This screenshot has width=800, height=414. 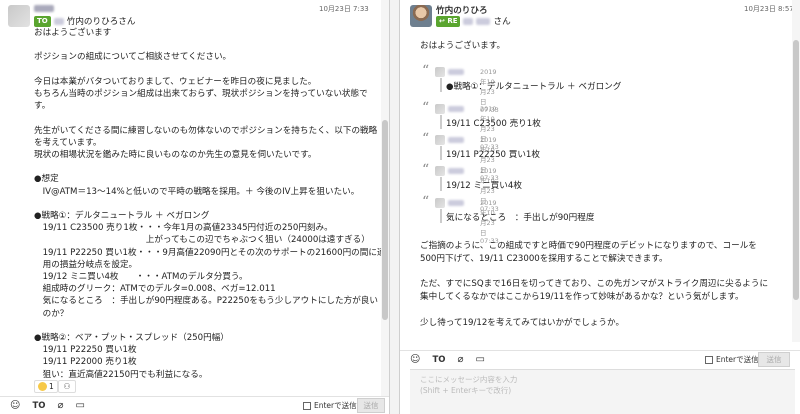 I want to click on input-placeholder-line1: ここにメッセージ内容を入力, so click(x=469, y=379).